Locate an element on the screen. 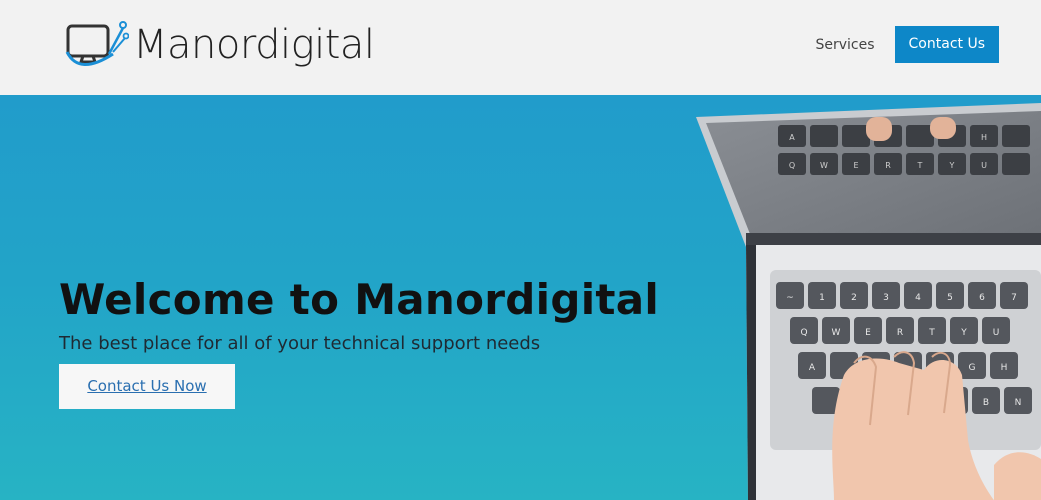 Image resolution: width=1041 pixels, height=500 pixels. nav-services-link: Services is located at coordinates (844, 45).